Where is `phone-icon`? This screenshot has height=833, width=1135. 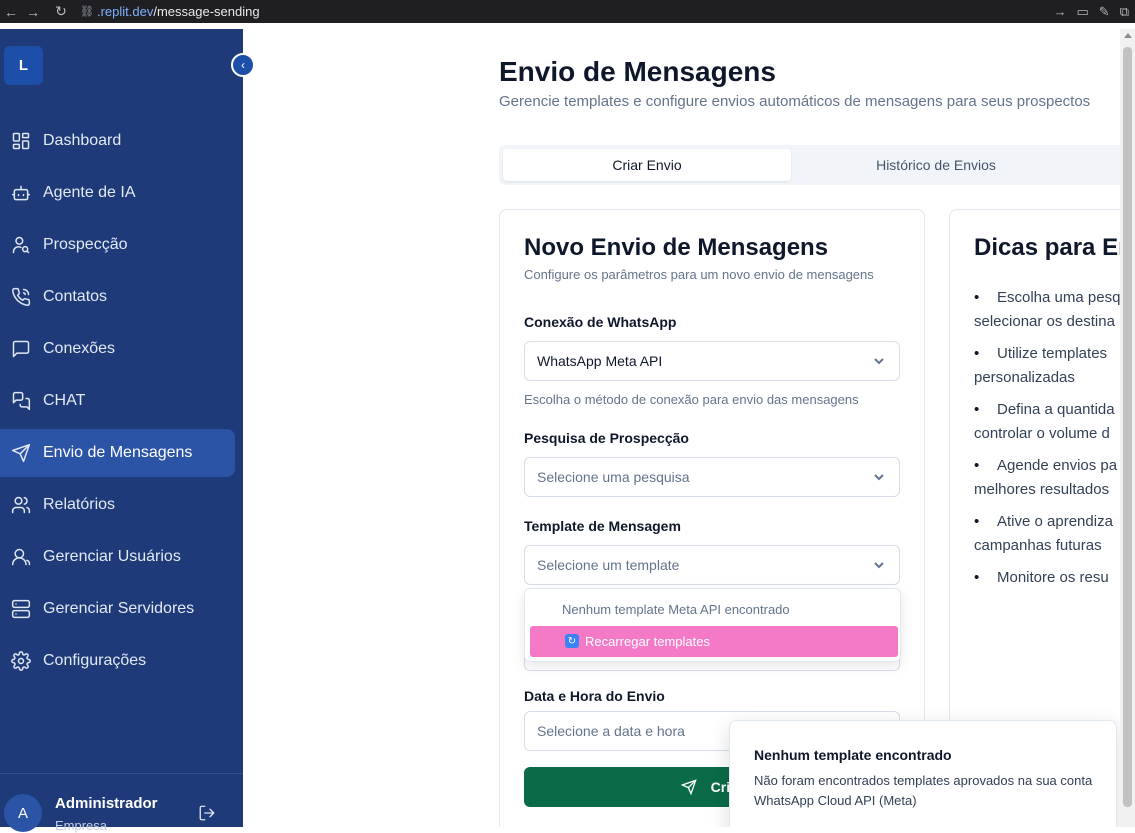 phone-icon is located at coordinates (21, 296).